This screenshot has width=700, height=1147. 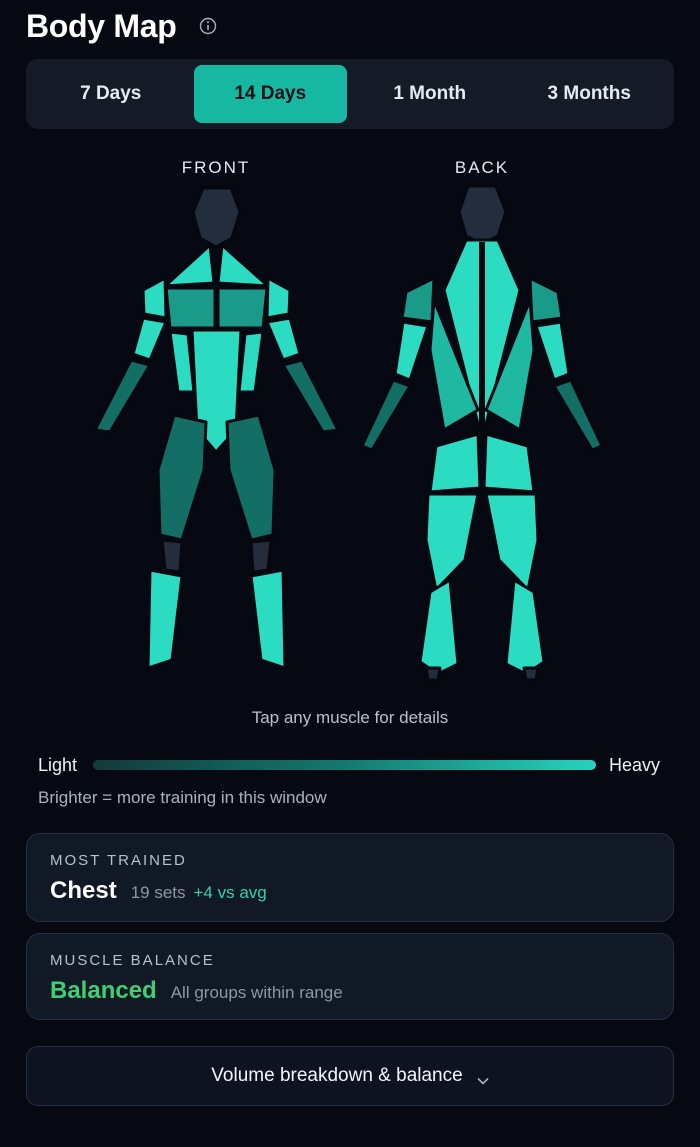 I want to click on front-chest-left, so click(x=190, y=308).